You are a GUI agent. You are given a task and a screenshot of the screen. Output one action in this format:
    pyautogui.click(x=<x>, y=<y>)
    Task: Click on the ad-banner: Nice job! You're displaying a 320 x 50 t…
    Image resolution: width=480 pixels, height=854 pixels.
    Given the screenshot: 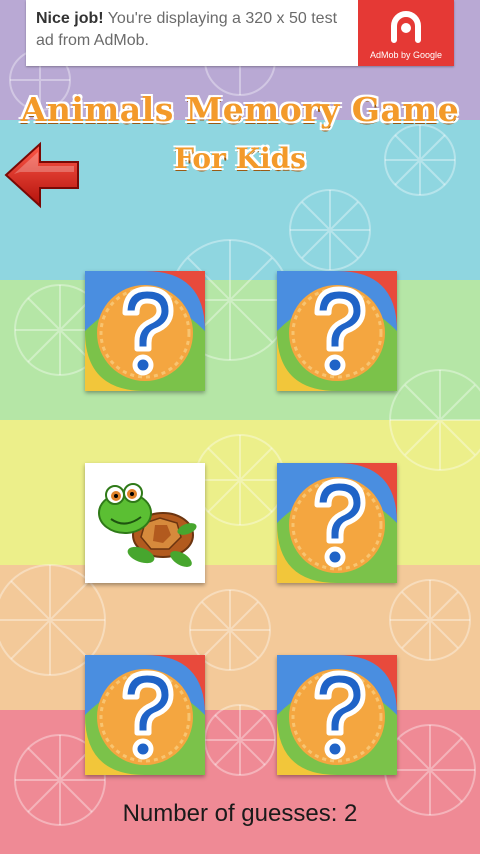 What is the action you would take?
    pyautogui.click(x=240, y=33)
    